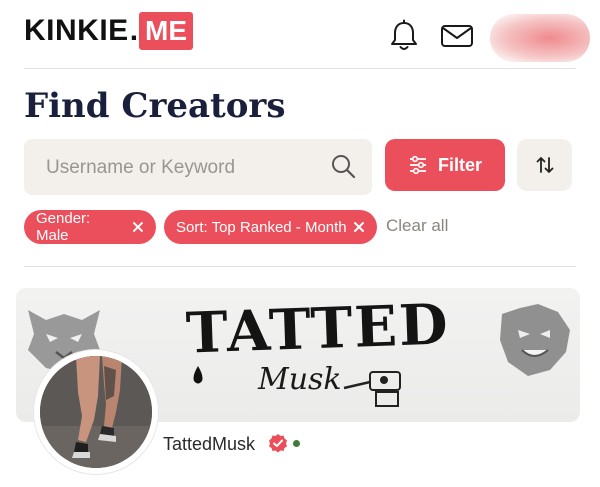 This screenshot has width=600, height=487. I want to click on filter-chip-sort: Sort: Top Ranked - Month, so click(270, 227).